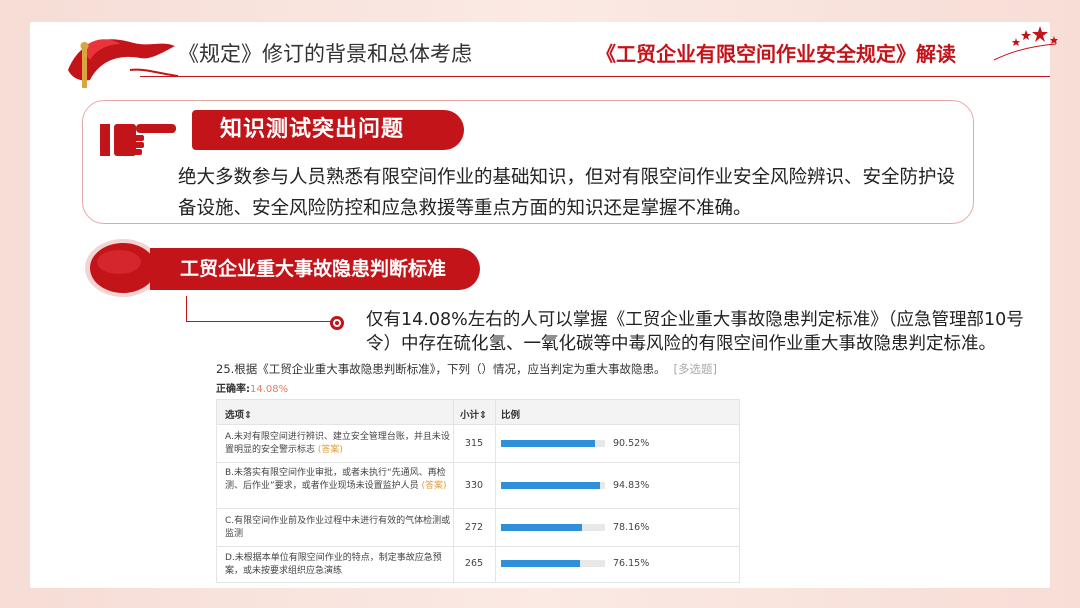 Image resolution: width=1080 pixels, height=608 pixels. What do you see at coordinates (337, 323) in the screenshot?
I see `bullet-icon` at bounding box center [337, 323].